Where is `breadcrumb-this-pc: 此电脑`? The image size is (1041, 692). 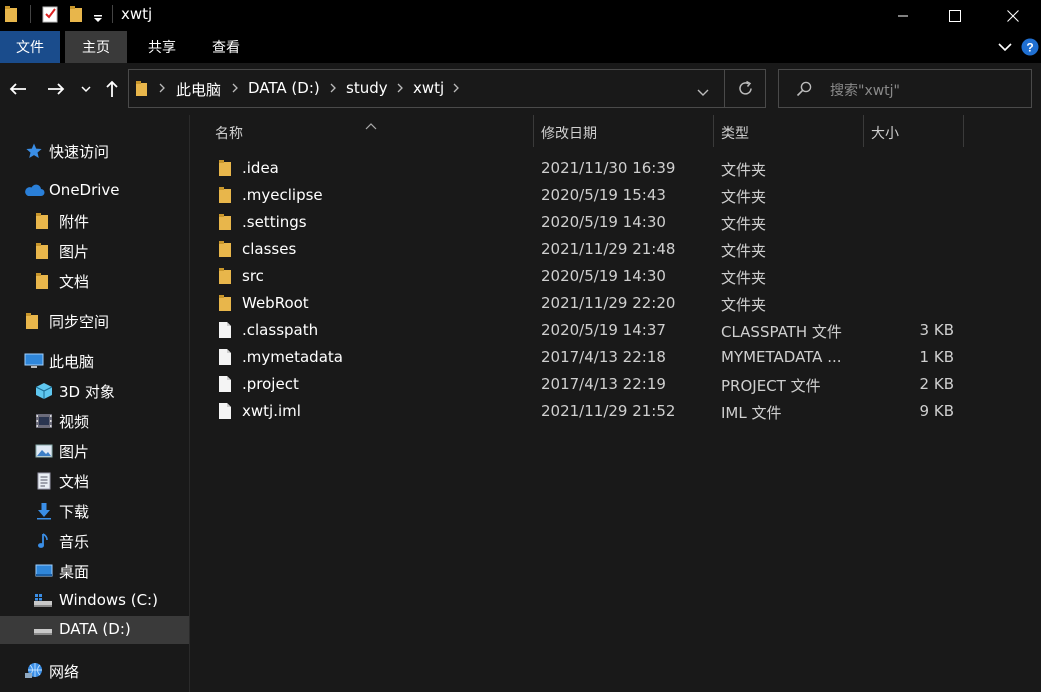 breadcrumb-this-pc: 此电脑 is located at coordinates (198, 89).